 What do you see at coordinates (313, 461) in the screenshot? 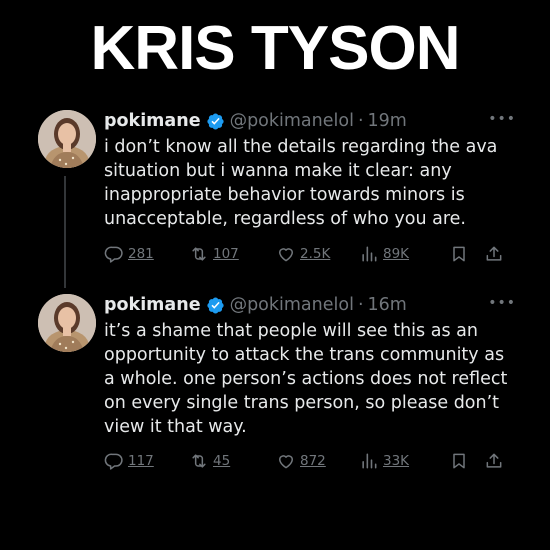
I see `like-count: 872` at bounding box center [313, 461].